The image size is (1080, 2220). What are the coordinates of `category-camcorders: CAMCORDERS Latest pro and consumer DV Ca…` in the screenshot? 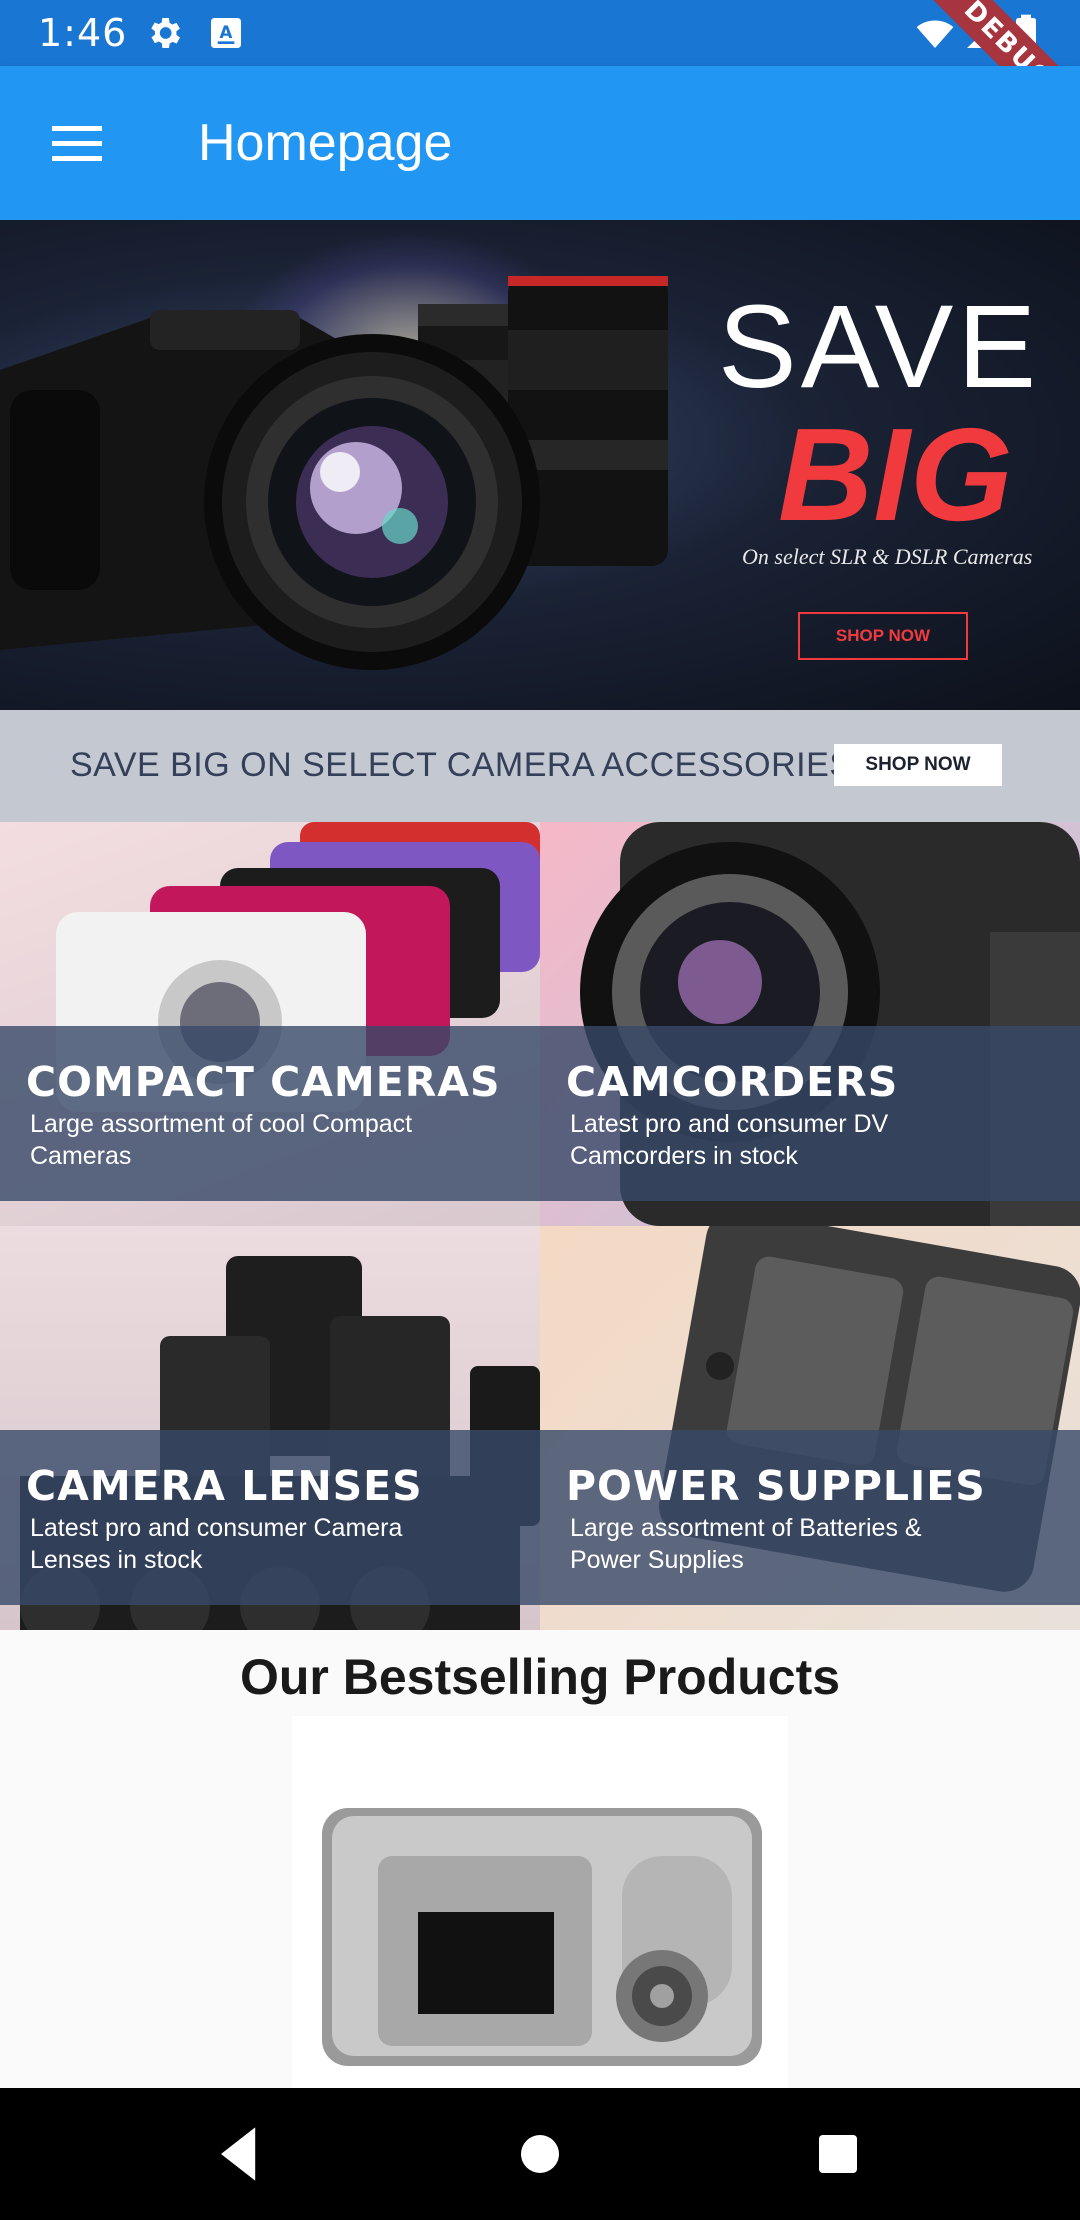 It's located at (810, 1024).